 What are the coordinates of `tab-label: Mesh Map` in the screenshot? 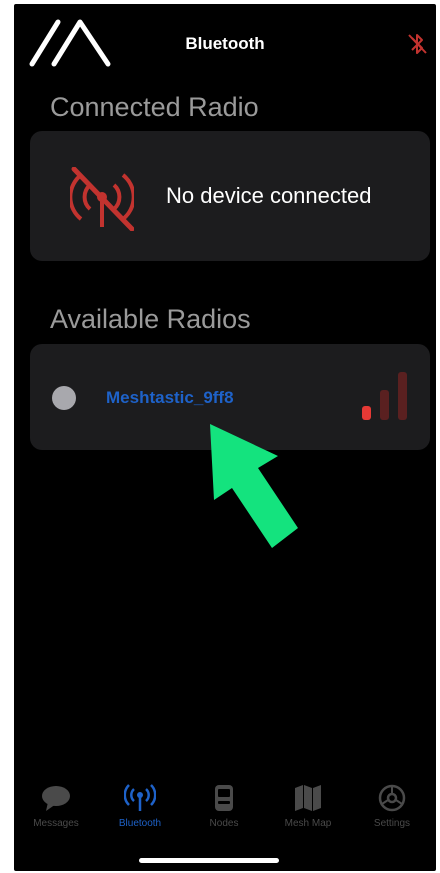 It's located at (308, 823).